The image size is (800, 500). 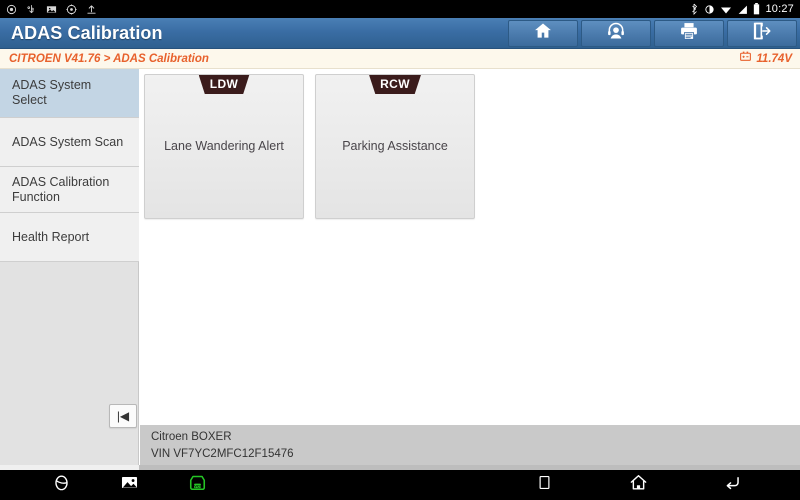 I want to click on home-nav-button, so click(x=638, y=485).